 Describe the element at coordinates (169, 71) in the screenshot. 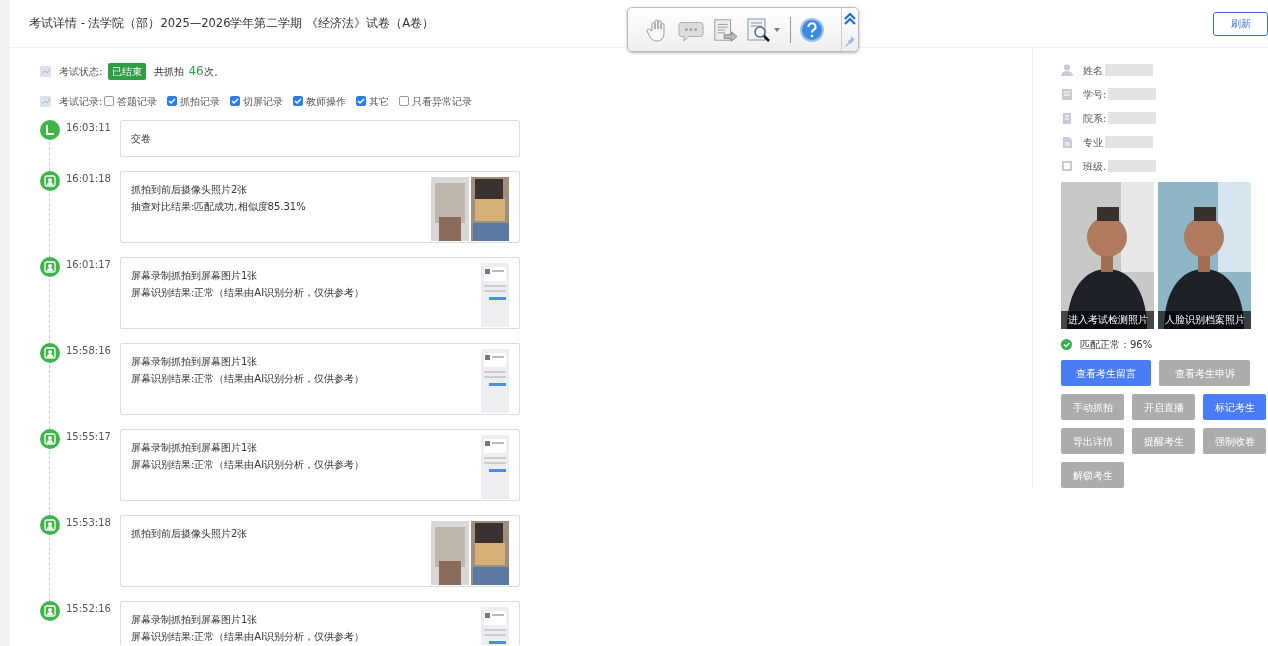

I see `capture-label: 共抓拍` at that location.